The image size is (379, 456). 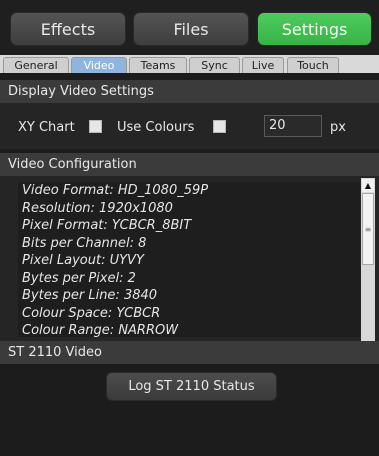 What do you see at coordinates (100, 330) in the screenshot?
I see `list-item: Colour Range: NARROW` at bounding box center [100, 330].